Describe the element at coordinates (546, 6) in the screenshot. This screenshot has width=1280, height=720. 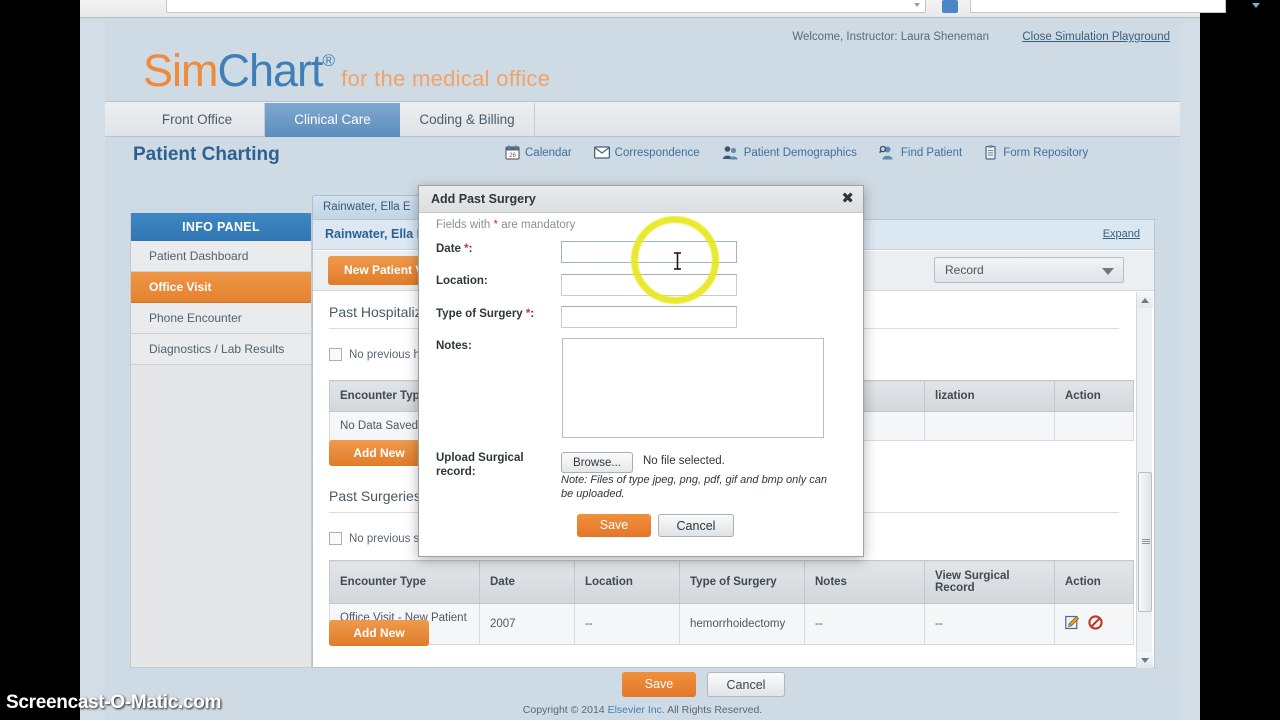
I see `browser-address-bar` at that location.